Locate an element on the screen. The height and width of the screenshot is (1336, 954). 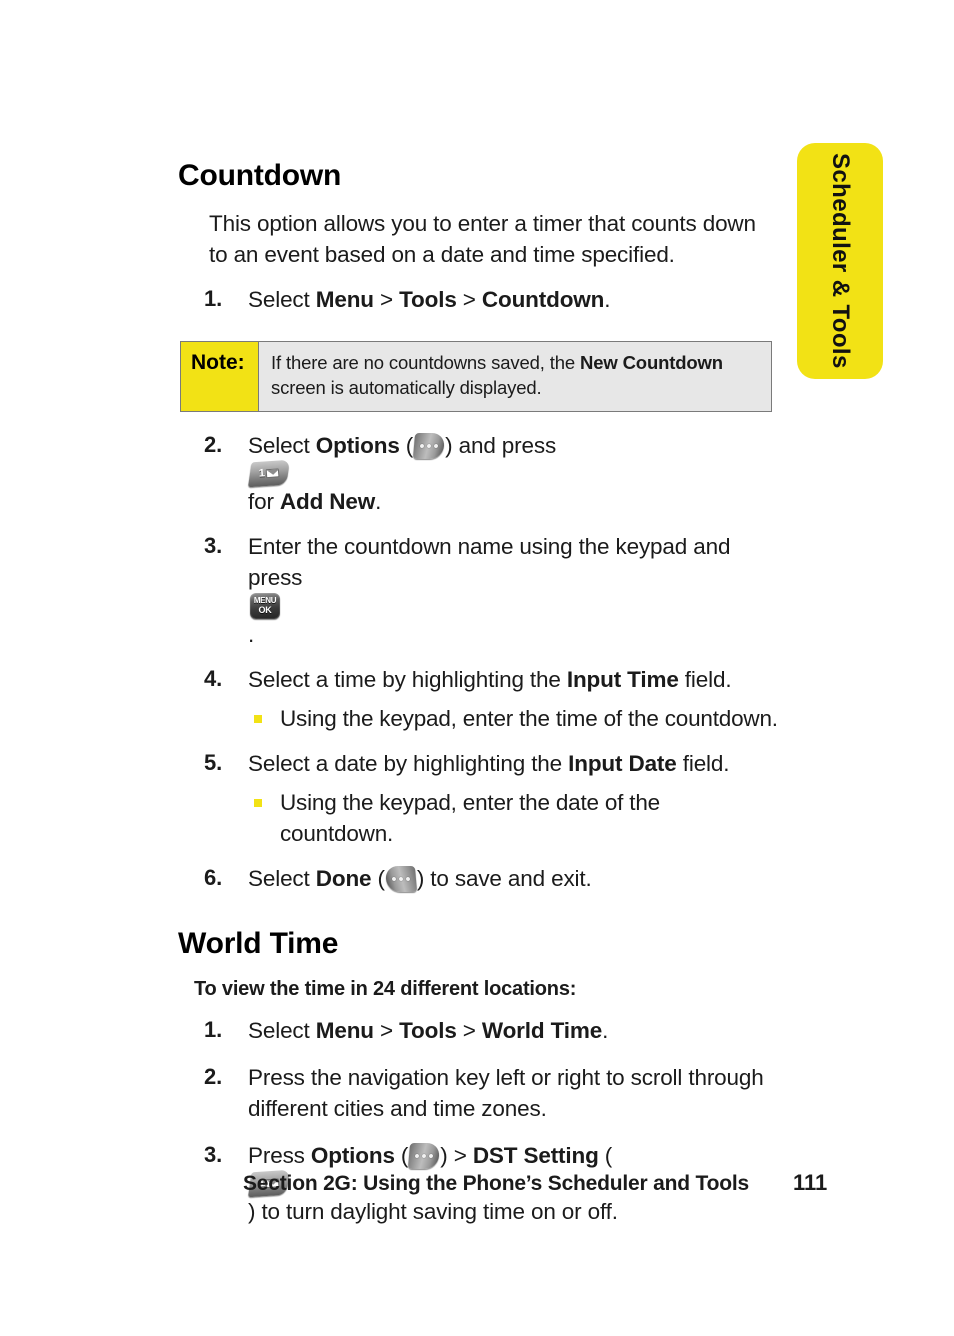
step-text: Select a date by highlighting the is located at coordinates (408, 763).